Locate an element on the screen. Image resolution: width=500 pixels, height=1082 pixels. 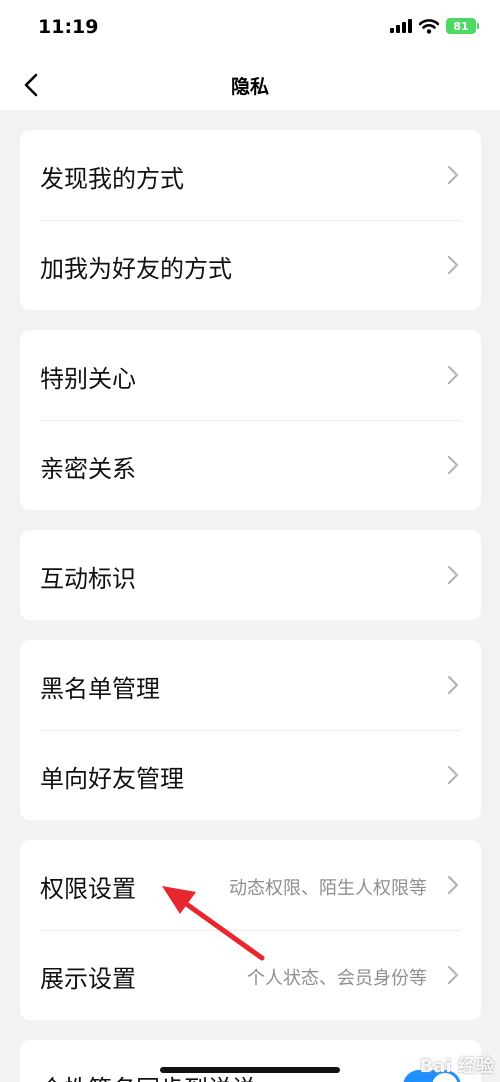
row-add-friend-method: 加我为好友的方式 is located at coordinates (250, 265).